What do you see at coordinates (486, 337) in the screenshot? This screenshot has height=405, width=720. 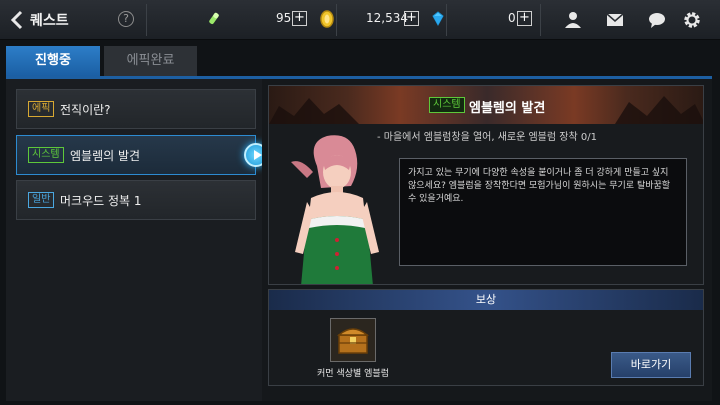 I see `reward-section: 보상 커먼 색상별 엠블럼 바로가기` at bounding box center [486, 337].